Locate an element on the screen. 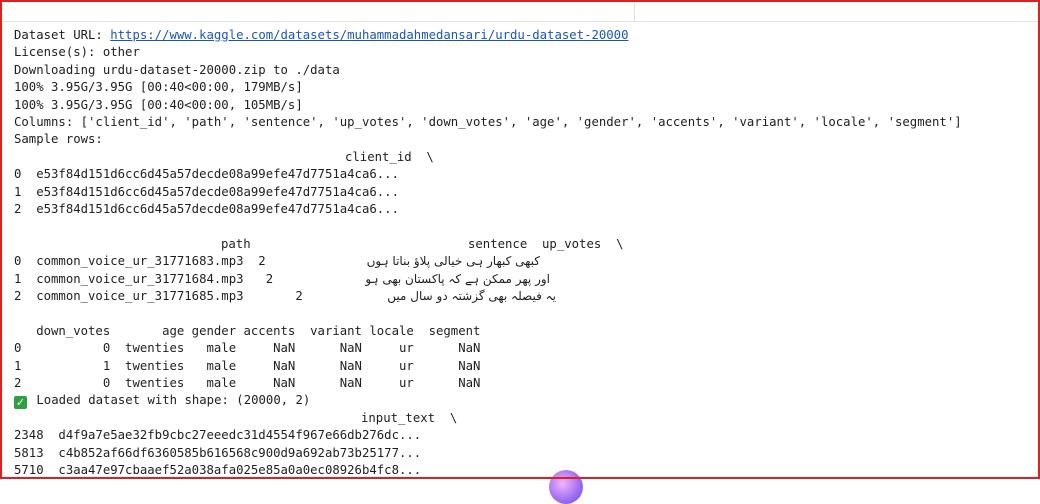  table-row: 1 common_voice_ur_31771684.mp3 2 is located at coordinates (144, 278).